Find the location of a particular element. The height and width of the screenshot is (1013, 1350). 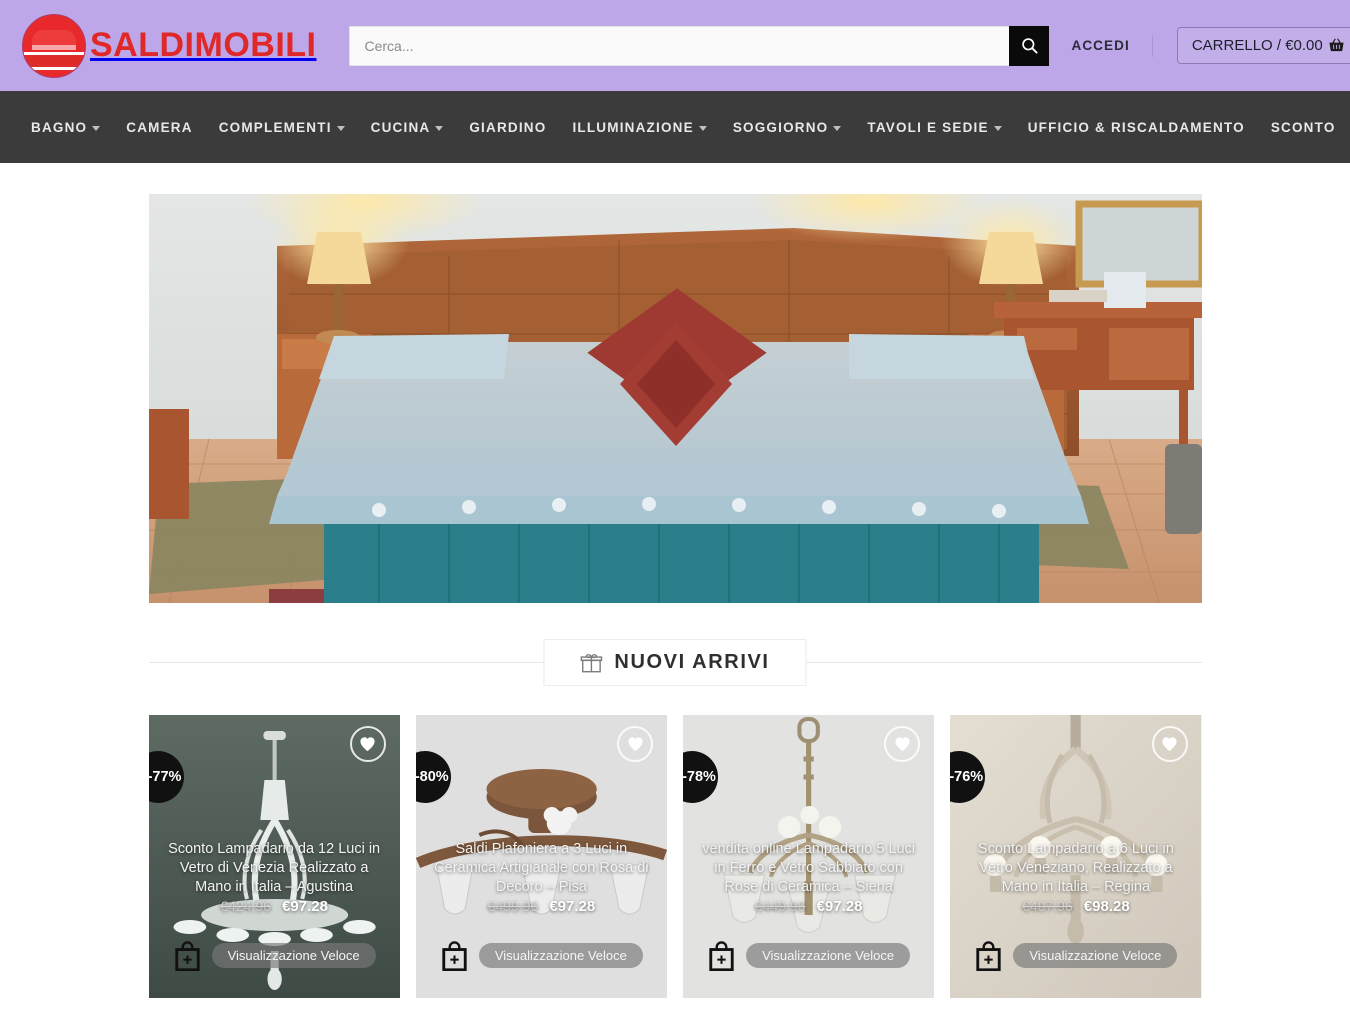

cart-label: CARRELLO / €0.00 is located at coordinates (1257, 45).